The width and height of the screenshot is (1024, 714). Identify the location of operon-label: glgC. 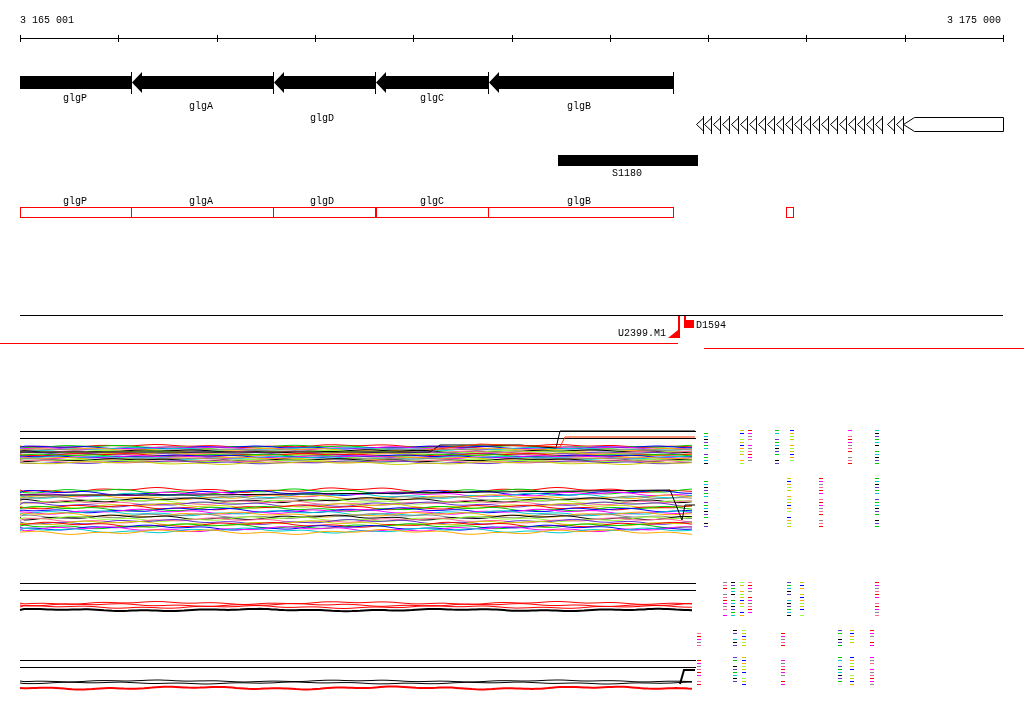
(432, 201).